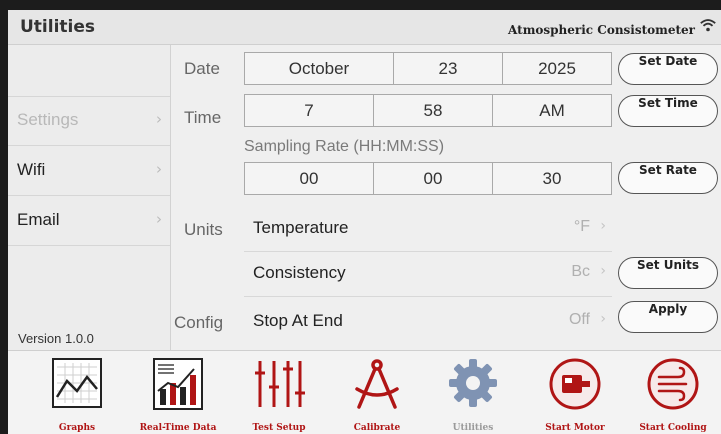 The height and width of the screenshot is (434, 721). I want to click on set-units-button: Set Units, so click(668, 273).